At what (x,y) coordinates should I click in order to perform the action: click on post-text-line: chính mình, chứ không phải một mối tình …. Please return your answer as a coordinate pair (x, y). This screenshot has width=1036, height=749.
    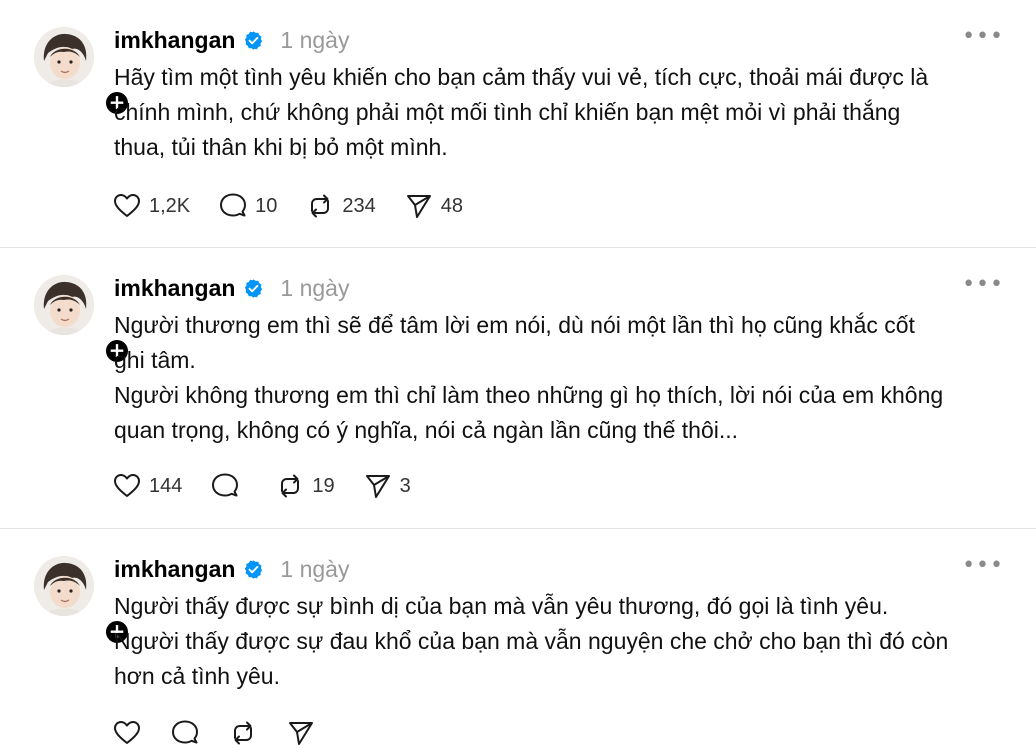
    Looking at the image, I should click on (507, 112).